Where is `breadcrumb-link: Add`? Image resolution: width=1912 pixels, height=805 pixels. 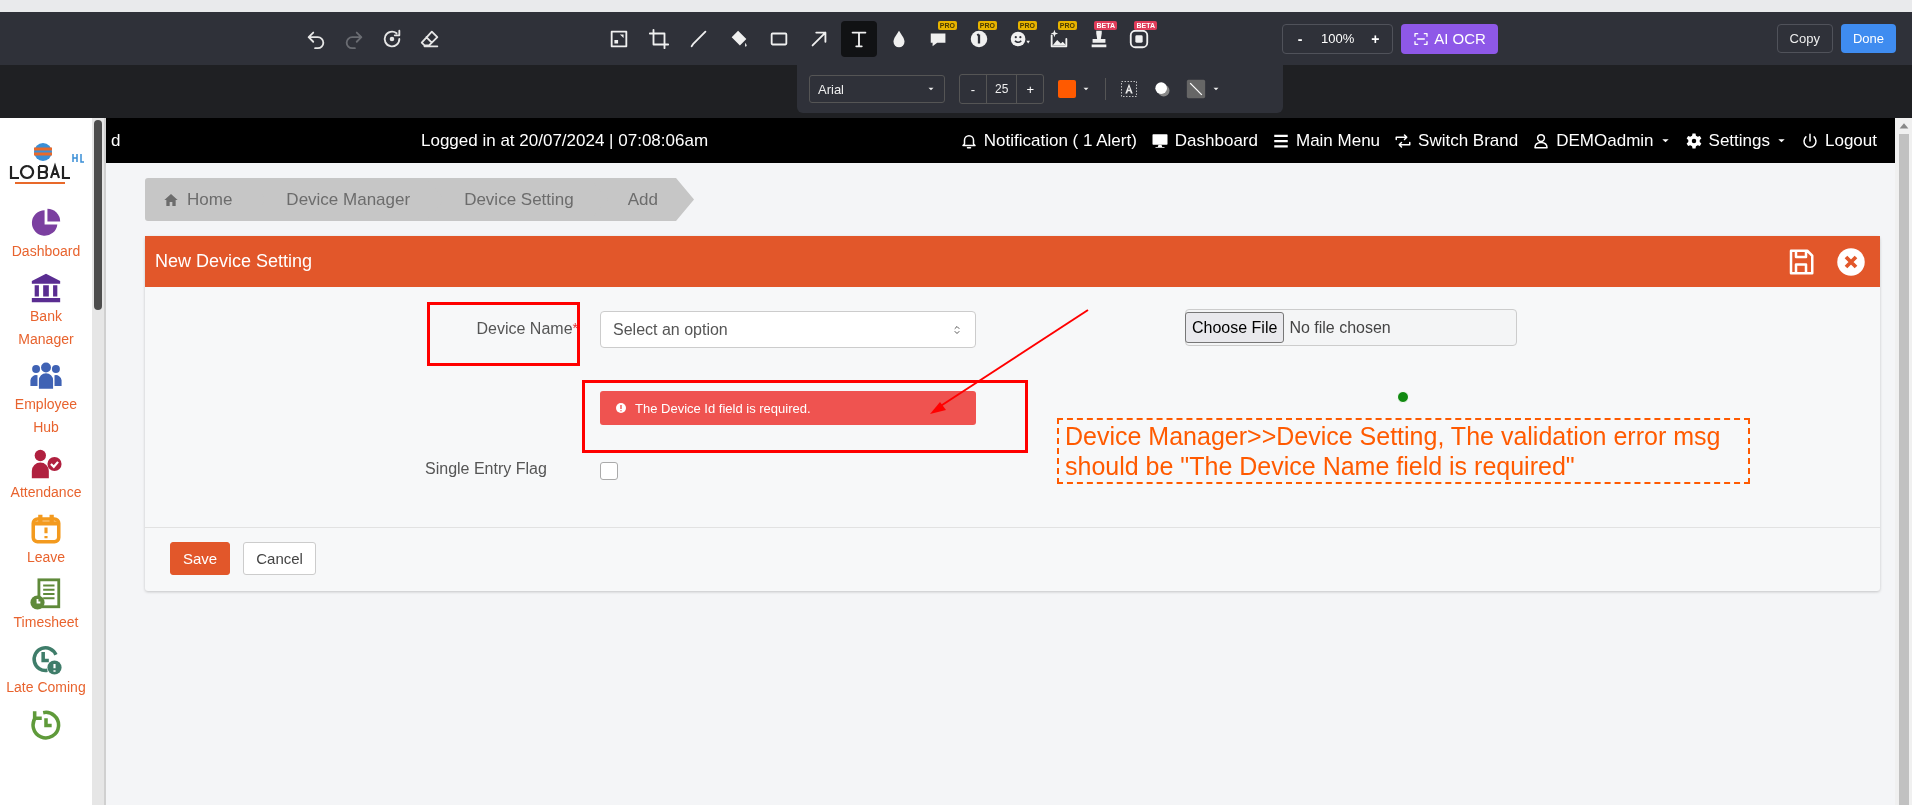 breadcrumb-link: Add is located at coordinates (641, 199).